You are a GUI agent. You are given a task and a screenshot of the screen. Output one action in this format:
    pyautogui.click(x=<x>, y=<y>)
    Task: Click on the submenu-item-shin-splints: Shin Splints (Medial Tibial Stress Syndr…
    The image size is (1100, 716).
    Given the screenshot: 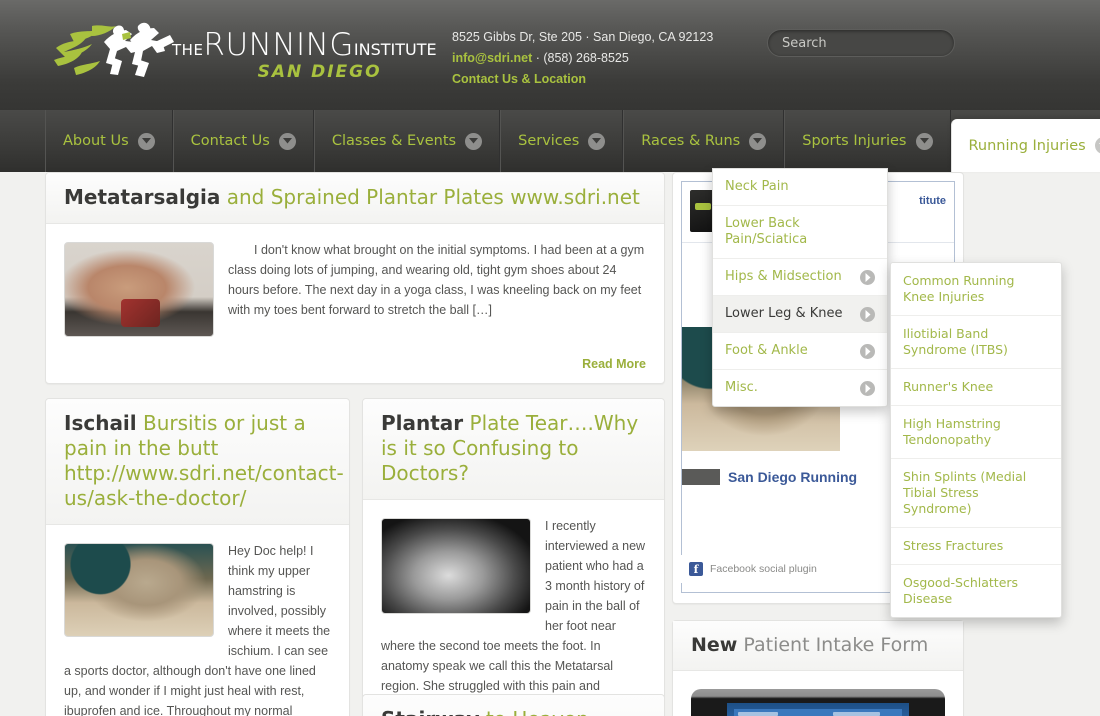 What is the action you would take?
    pyautogui.click(x=976, y=493)
    